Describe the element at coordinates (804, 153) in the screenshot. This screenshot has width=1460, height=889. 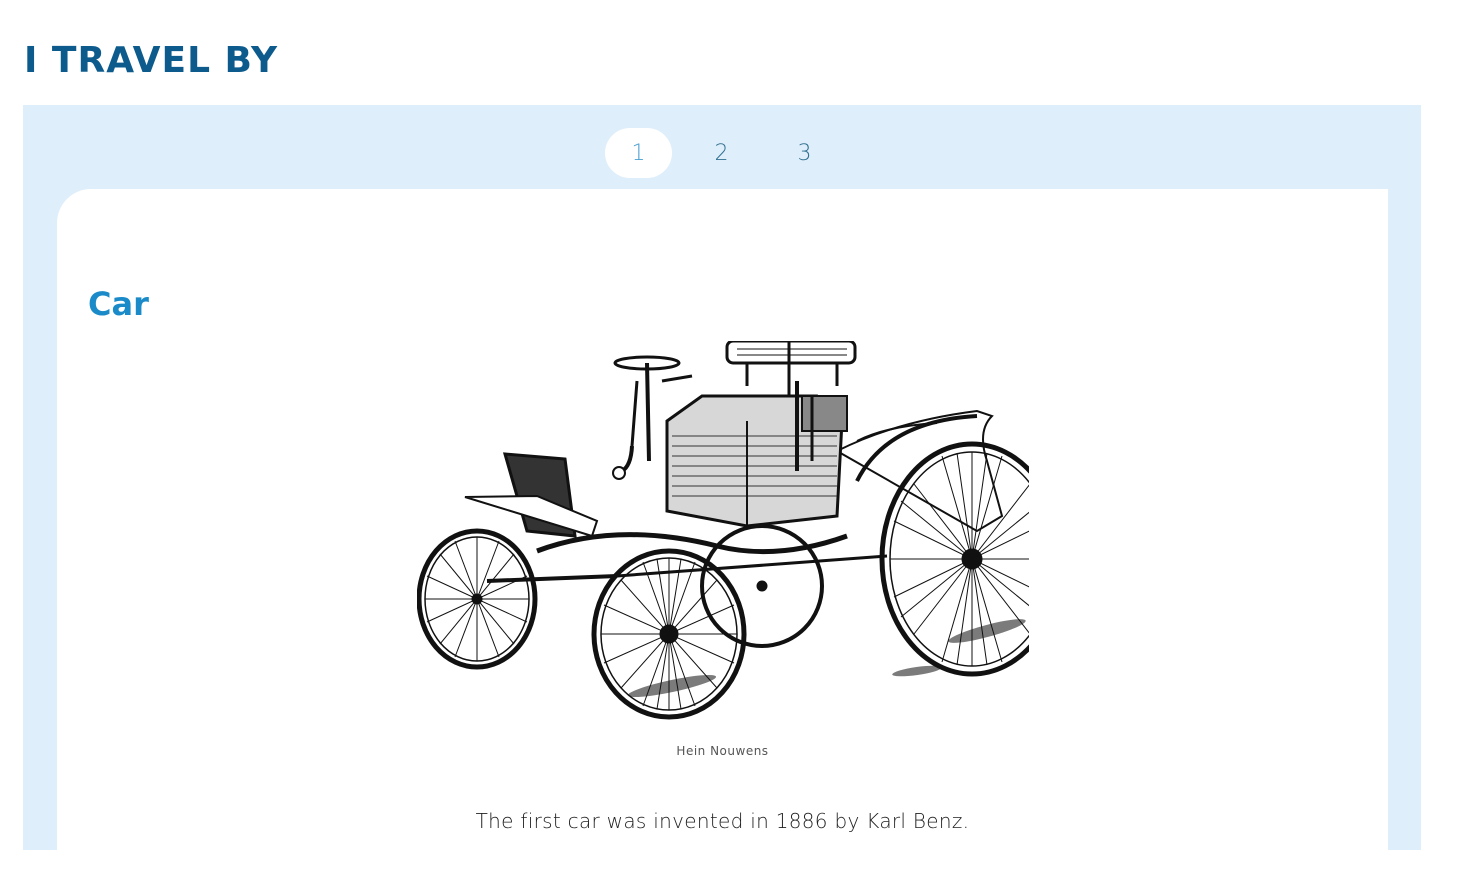
I see `page-button-3: 3` at that location.